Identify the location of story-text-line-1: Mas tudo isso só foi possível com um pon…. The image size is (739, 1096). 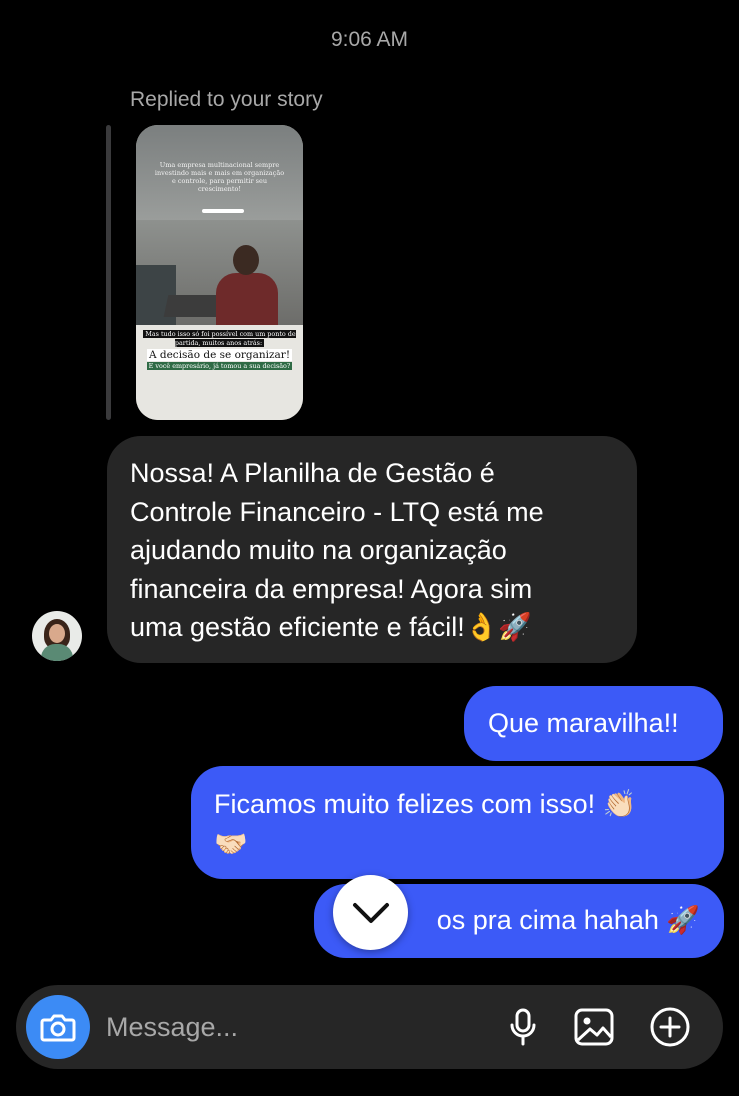
(219, 338).